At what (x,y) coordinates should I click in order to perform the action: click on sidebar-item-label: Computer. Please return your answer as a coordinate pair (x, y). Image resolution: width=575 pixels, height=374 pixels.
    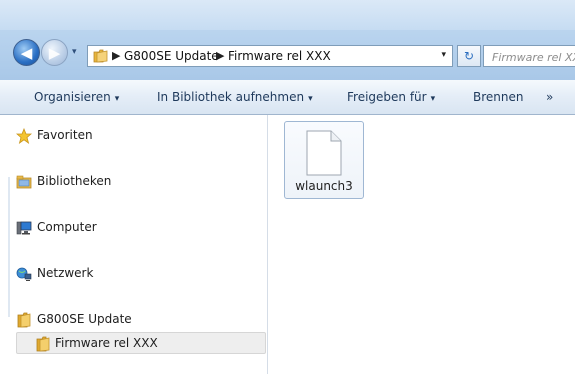
    Looking at the image, I should click on (67, 227).